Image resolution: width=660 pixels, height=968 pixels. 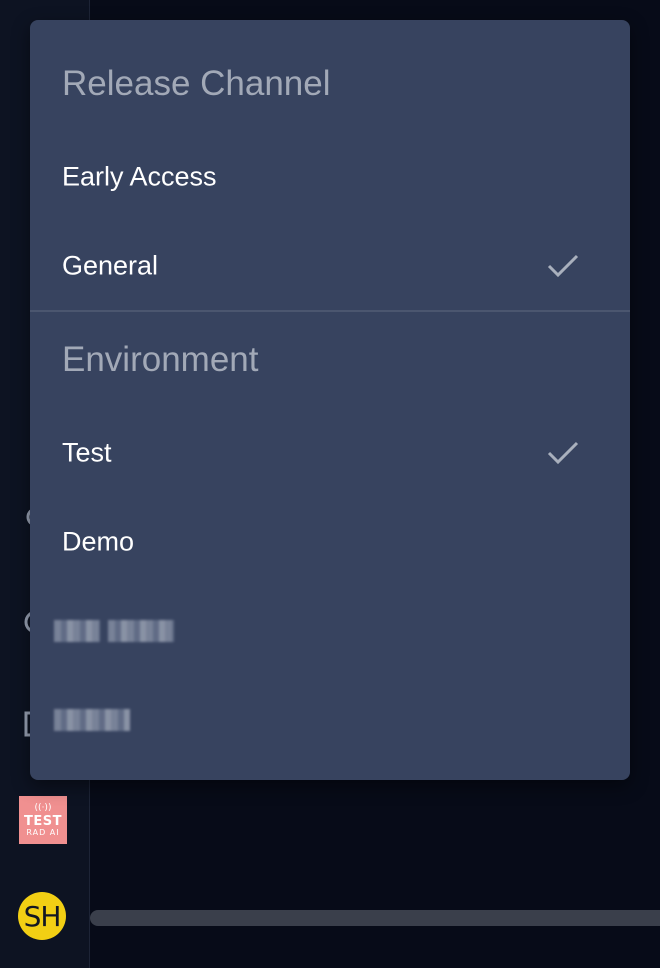 I want to click on horizontal-scrollbar, so click(x=375, y=918).